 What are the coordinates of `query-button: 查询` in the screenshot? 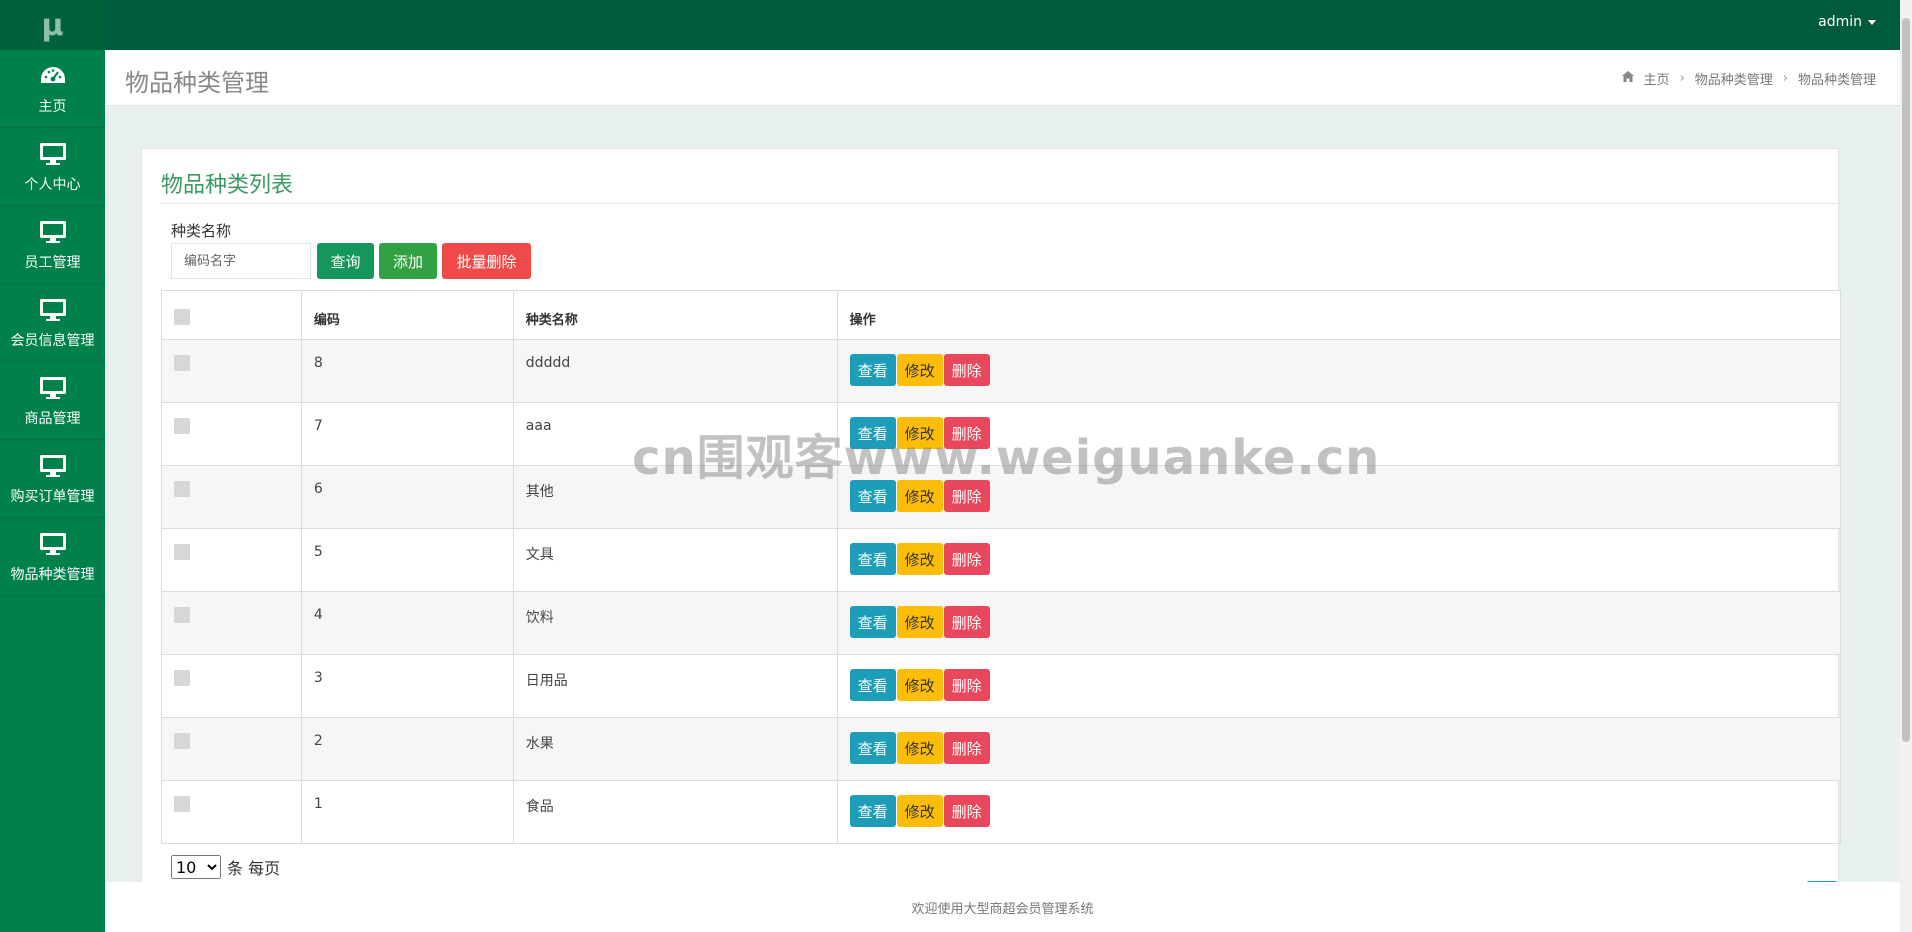 It's located at (345, 261).